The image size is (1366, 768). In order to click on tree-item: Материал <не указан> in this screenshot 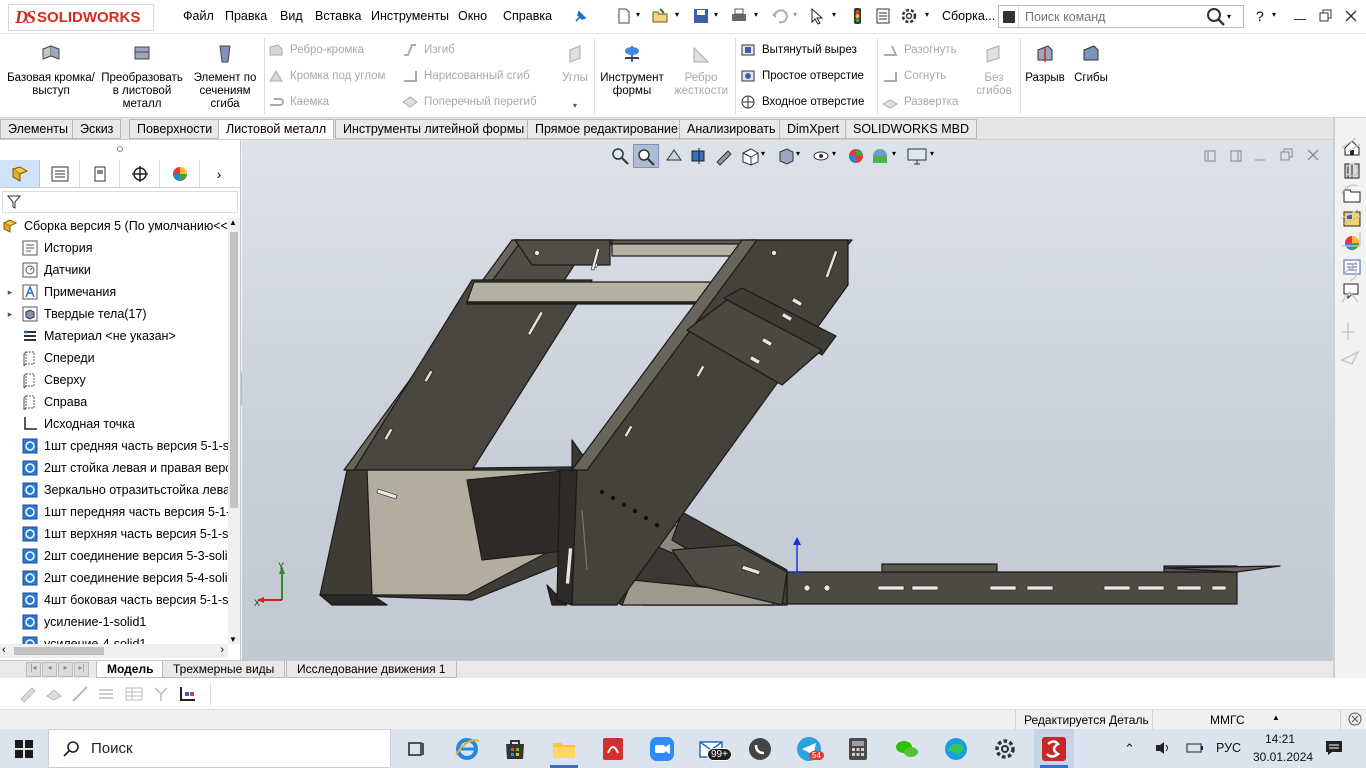, I will do `click(114, 336)`.